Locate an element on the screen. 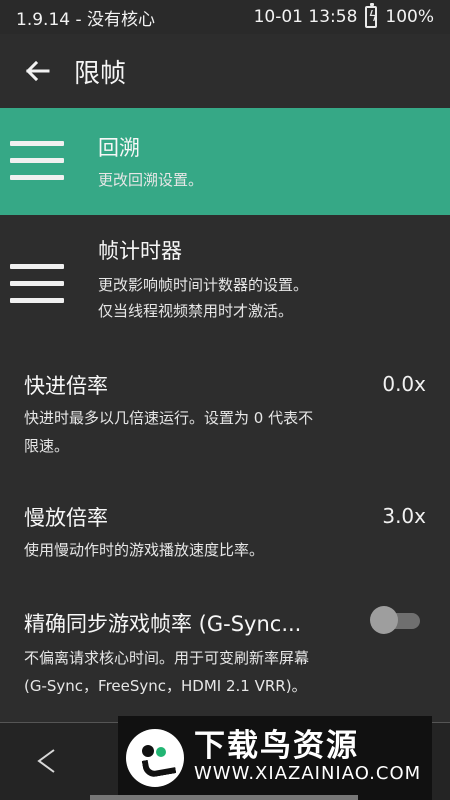 Image resolution: width=450 pixels, height=800 pixels. back-button is located at coordinates (37, 71).